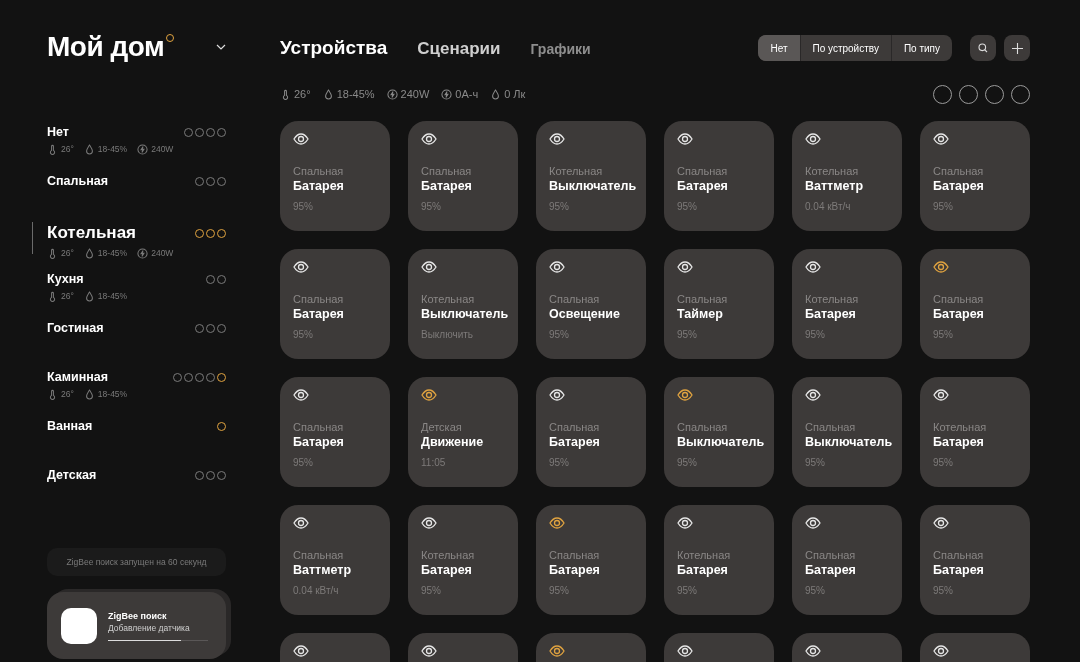  What do you see at coordinates (560, 49) in the screenshot?
I see `tab: Графики` at bounding box center [560, 49].